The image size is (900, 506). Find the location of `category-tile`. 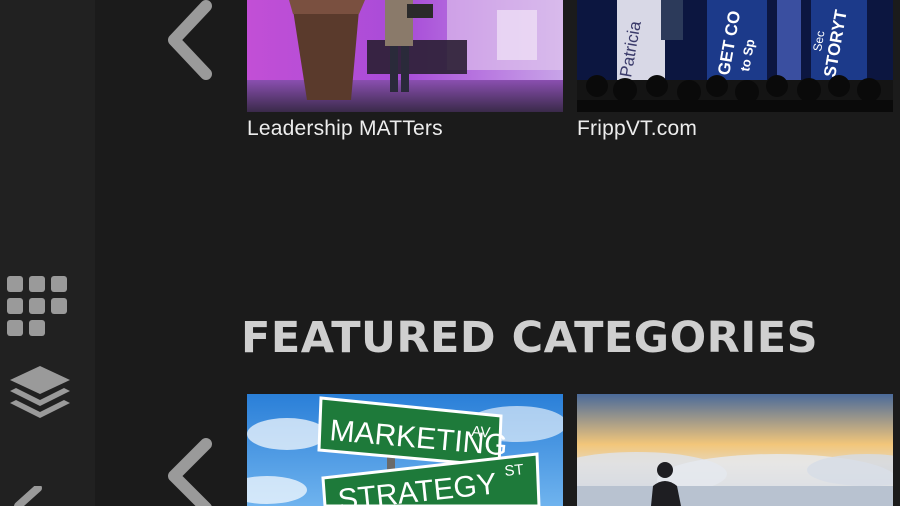

category-tile is located at coordinates (735, 450).